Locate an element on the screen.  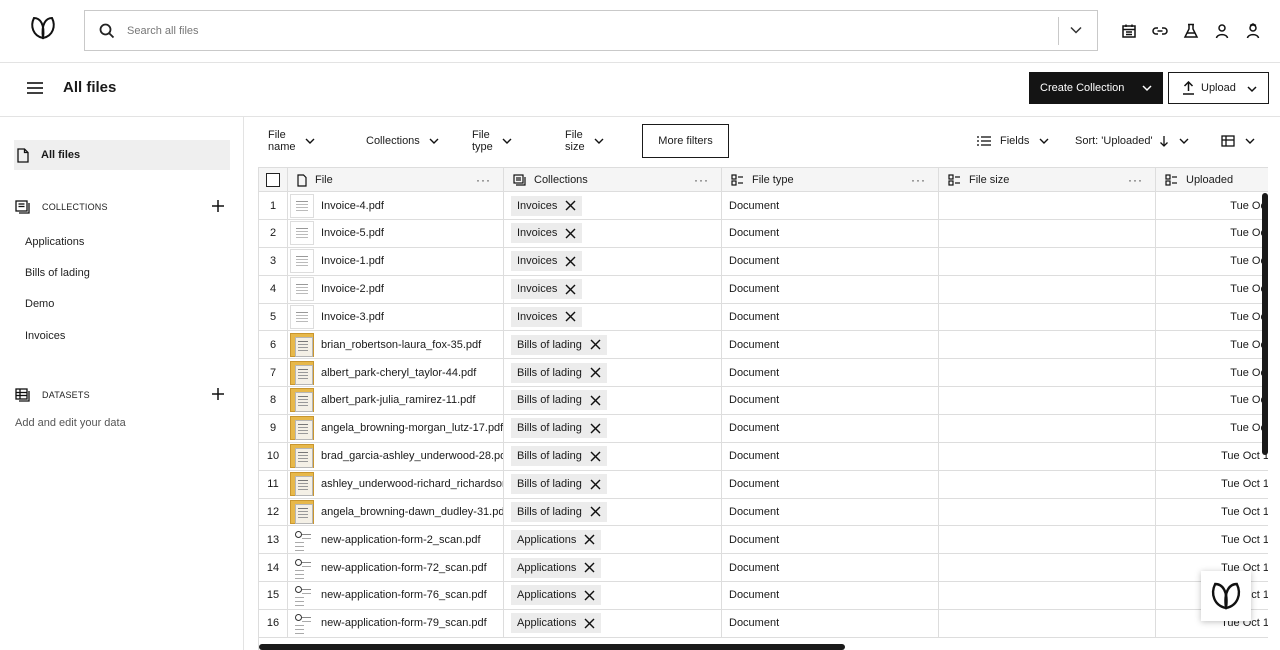
user-icon is located at coordinates (1222, 31).